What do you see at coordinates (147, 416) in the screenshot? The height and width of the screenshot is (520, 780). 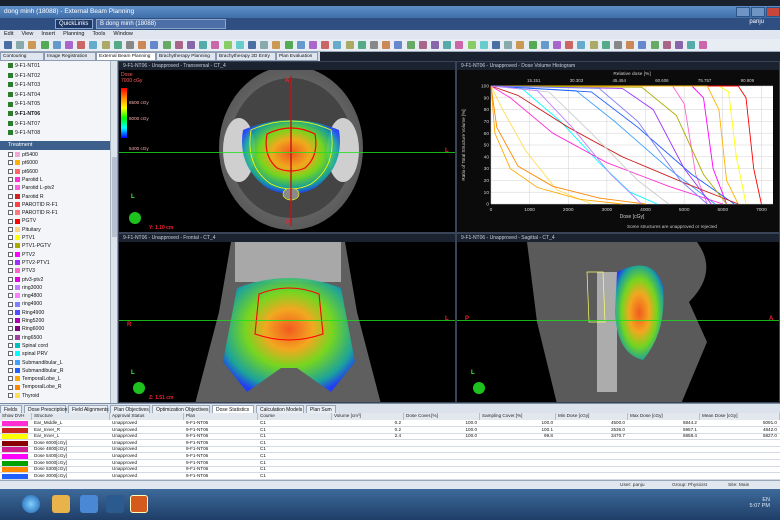 I see `column-header: Approval Status` at bounding box center [147, 416].